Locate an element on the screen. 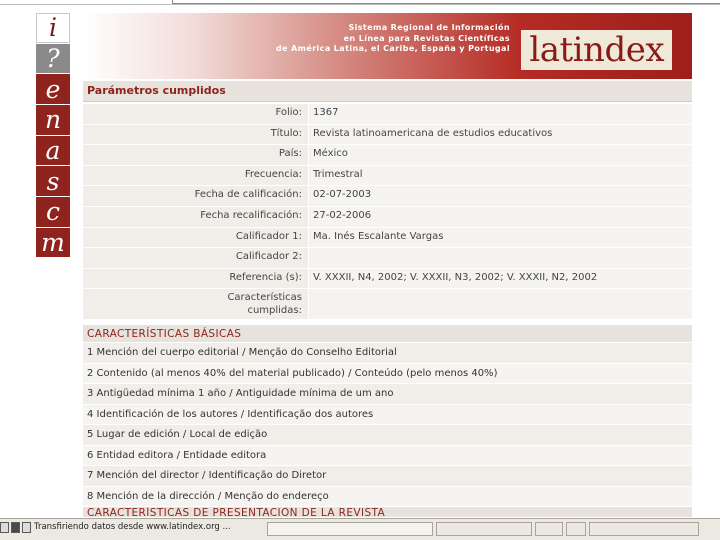 The height and width of the screenshot is (540, 720). param-value: 1367 is located at coordinates (500, 114).